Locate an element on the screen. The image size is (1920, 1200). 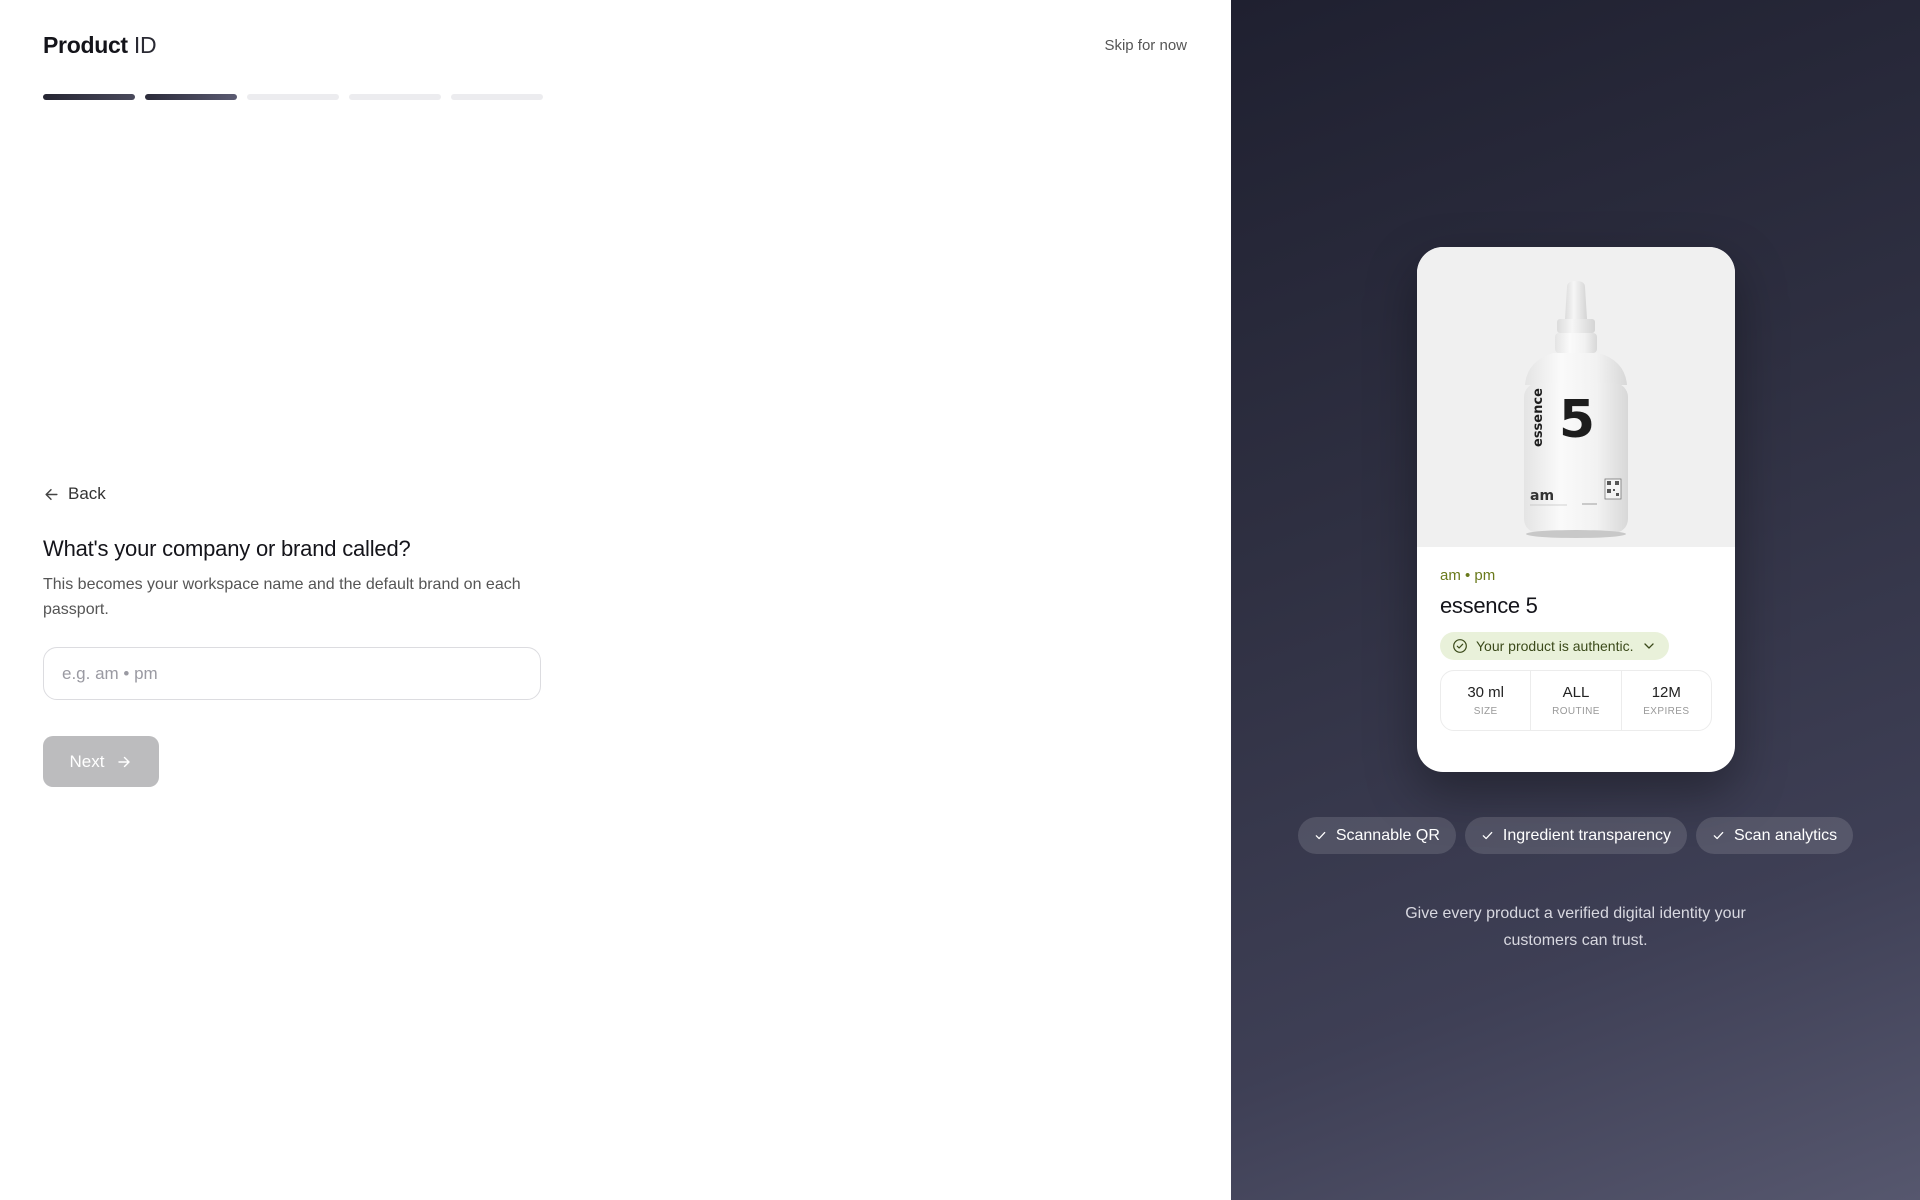
stat-routine: ALL ROUTINE is located at coordinates (1576, 700).